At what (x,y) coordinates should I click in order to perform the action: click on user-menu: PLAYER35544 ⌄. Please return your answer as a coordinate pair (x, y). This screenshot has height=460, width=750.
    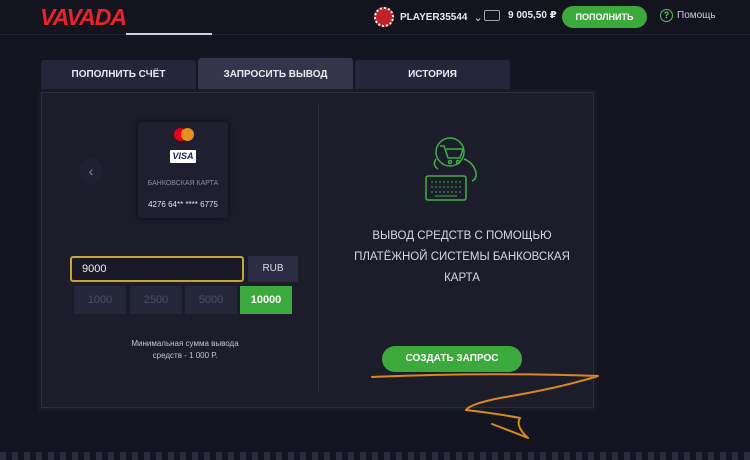
    Looking at the image, I should click on (428, 17).